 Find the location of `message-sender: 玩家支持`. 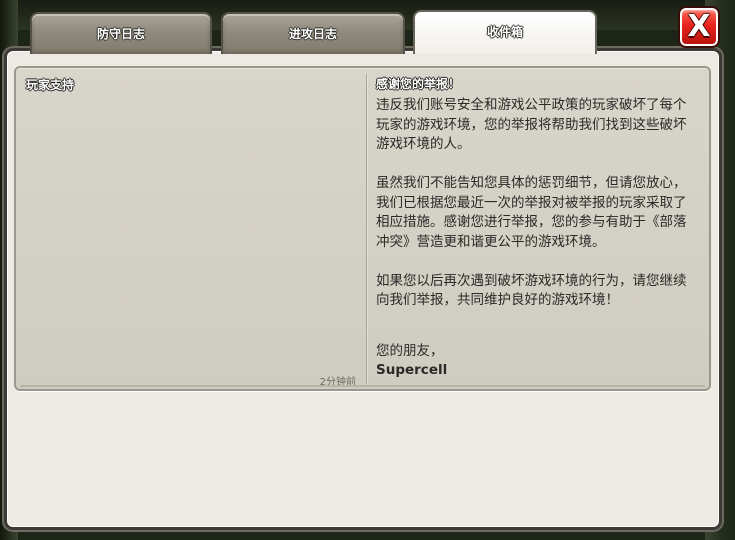

message-sender: 玩家支持 is located at coordinates (50, 85).